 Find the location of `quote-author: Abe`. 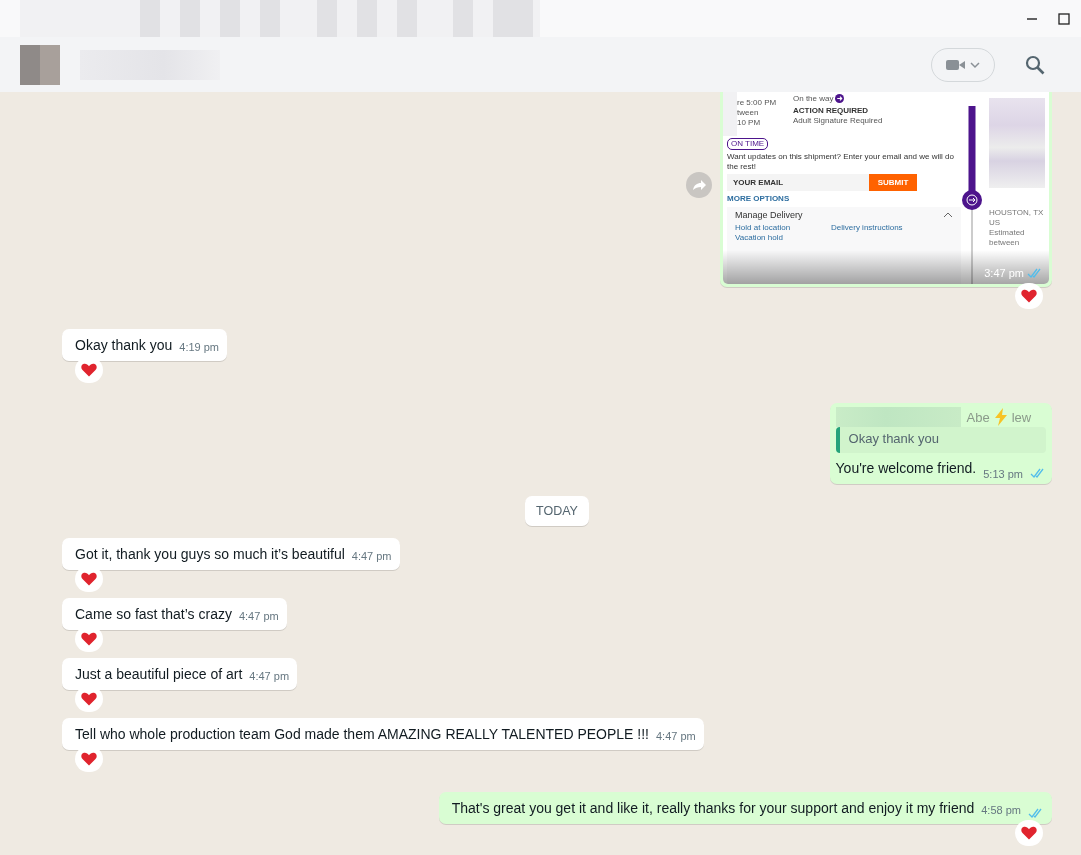

quote-author: Abe is located at coordinates (978, 417).